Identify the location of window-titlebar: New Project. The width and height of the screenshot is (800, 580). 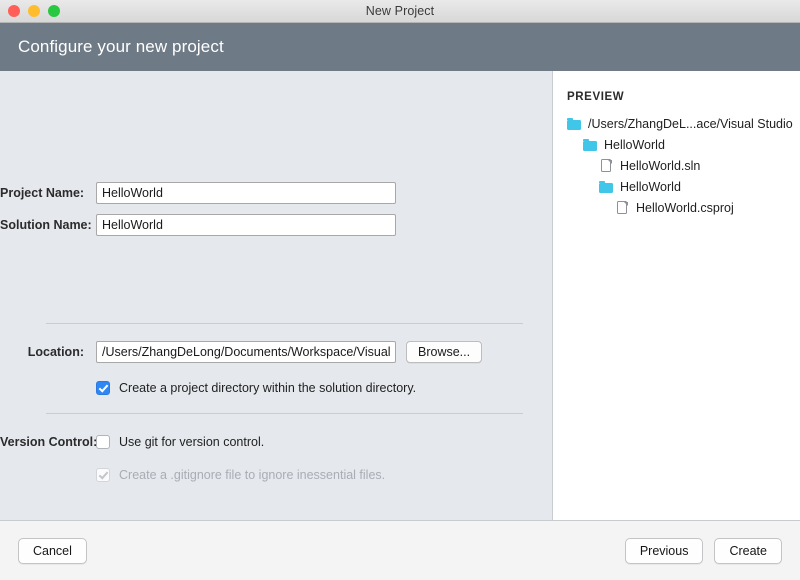
(400, 11).